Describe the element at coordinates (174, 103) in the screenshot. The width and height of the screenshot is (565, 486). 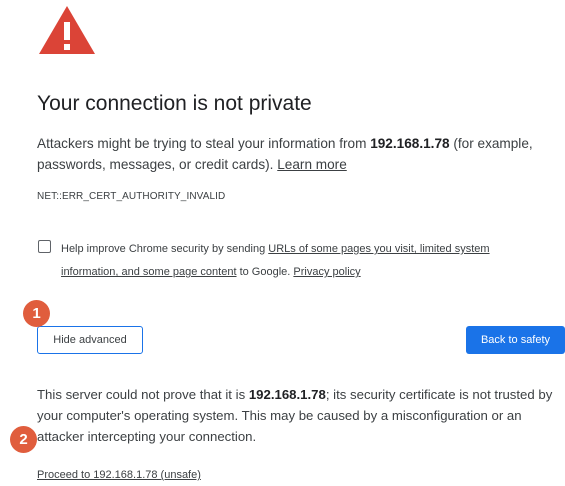
I see `page-title: Your connection is not private` at that location.